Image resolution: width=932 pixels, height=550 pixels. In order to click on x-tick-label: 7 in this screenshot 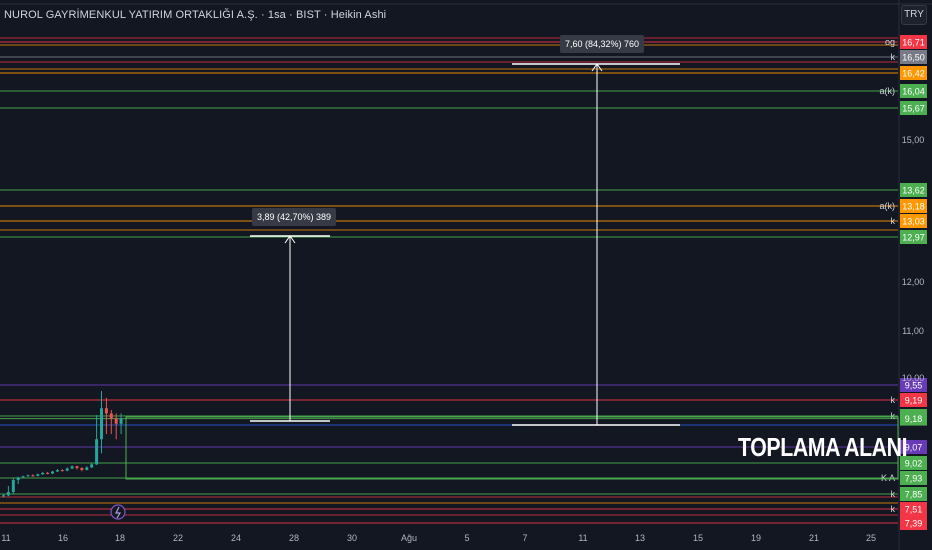, I will do `click(524, 538)`.